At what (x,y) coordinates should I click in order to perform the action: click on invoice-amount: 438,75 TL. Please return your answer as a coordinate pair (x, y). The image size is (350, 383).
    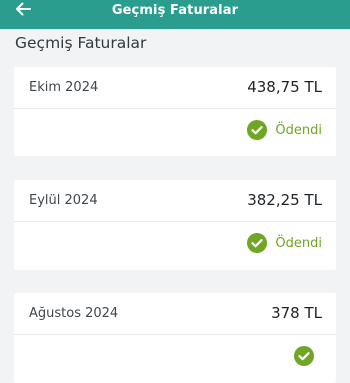
    Looking at the image, I should click on (284, 87).